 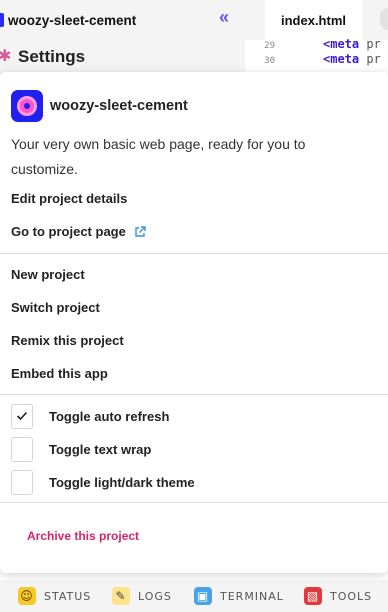 I want to click on toggle-auto-refresh: Toggle auto refresh, so click(x=90, y=416).